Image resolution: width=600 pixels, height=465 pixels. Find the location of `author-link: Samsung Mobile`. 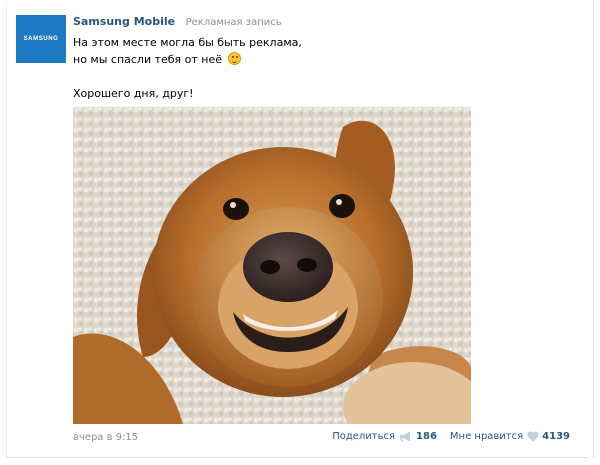

author-link: Samsung Mobile is located at coordinates (124, 21).